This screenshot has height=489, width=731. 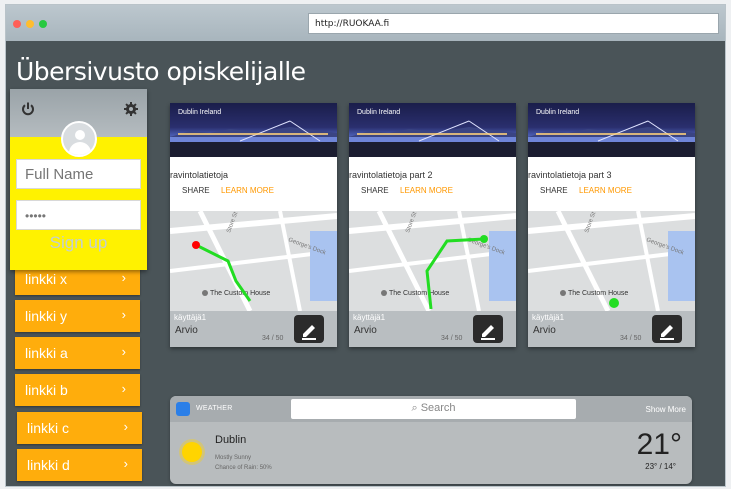 What do you see at coordinates (391, 175) in the screenshot?
I see `card-title: ravintolatietoja part 2` at bounding box center [391, 175].